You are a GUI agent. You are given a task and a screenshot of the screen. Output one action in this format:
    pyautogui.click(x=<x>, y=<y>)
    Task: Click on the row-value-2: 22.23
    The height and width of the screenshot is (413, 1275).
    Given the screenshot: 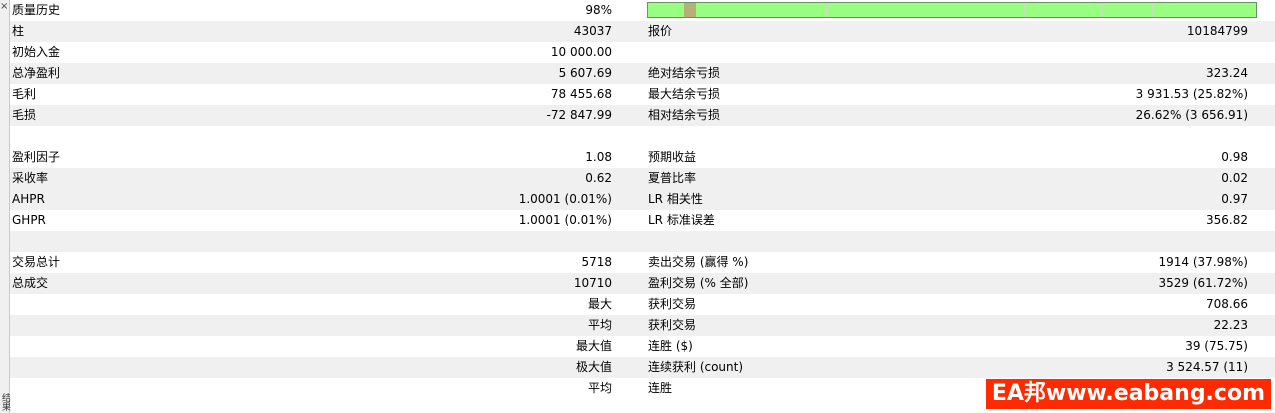 What is the action you would take?
    pyautogui.click(x=1230, y=325)
    